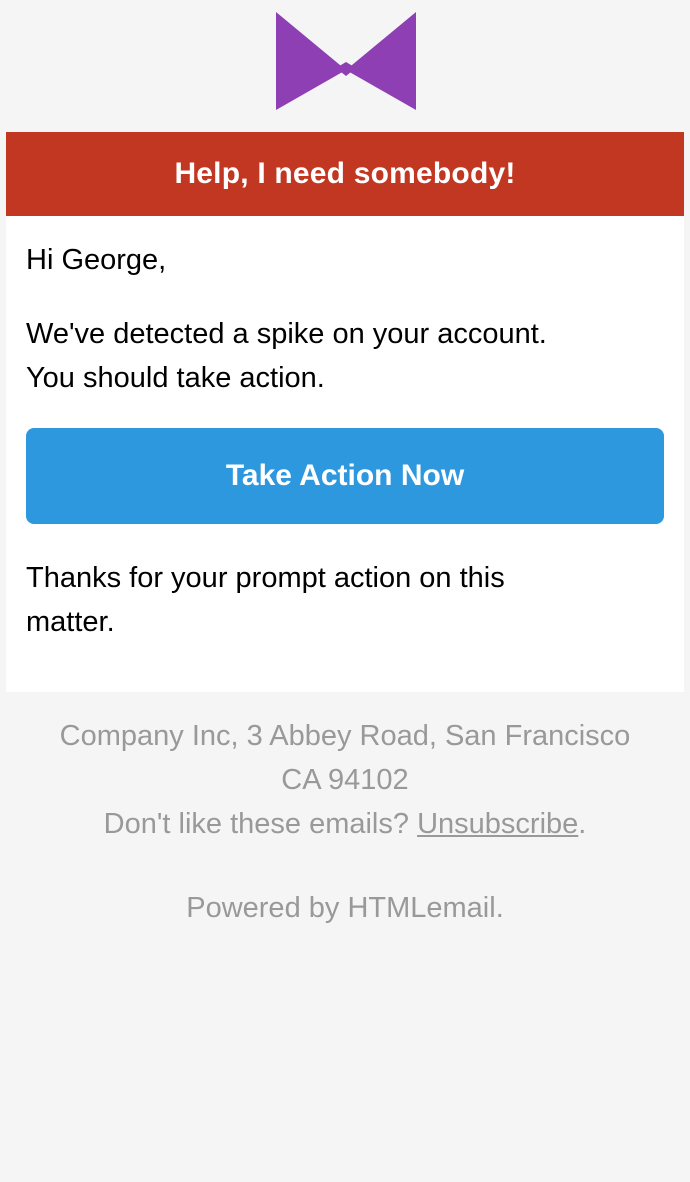 Image resolution: width=690 pixels, height=1182 pixels. What do you see at coordinates (345, 736) in the screenshot?
I see `address-line-1: Company Inc, 3 Abbey Road, San Francisco` at bounding box center [345, 736].